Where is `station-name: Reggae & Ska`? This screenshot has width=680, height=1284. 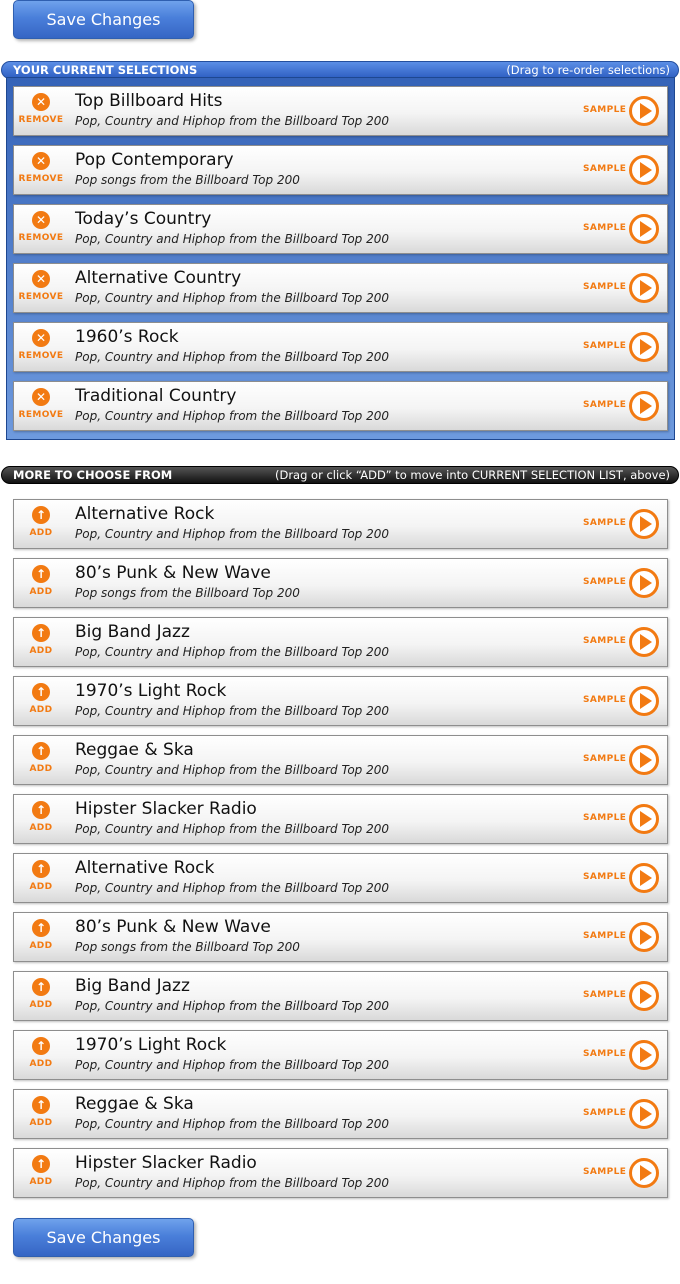 station-name: Reggae & Ska is located at coordinates (134, 750).